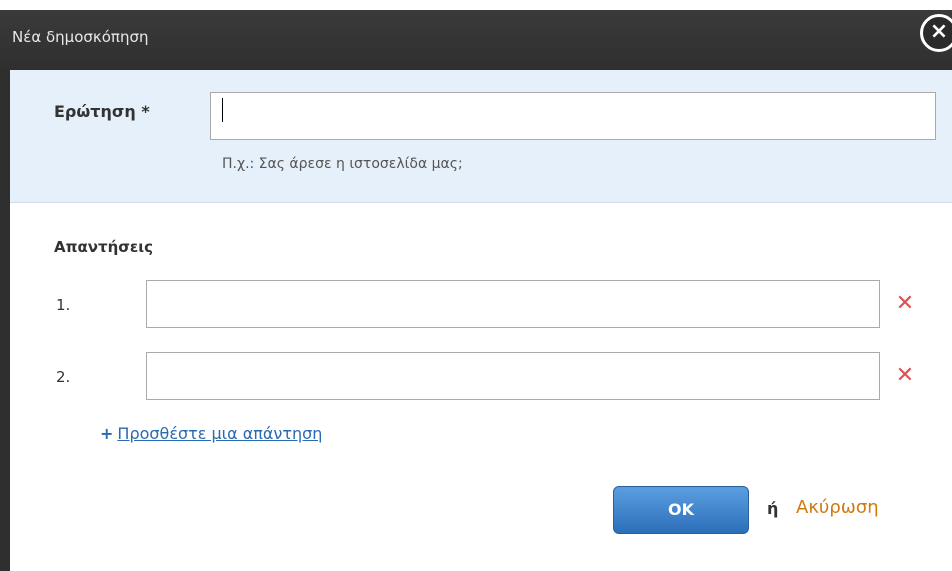 This screenshot has width=952, height=571. Describe the element at coordinates (63, 377) in the screenshot. I see `answer-number: 2.` at that location.